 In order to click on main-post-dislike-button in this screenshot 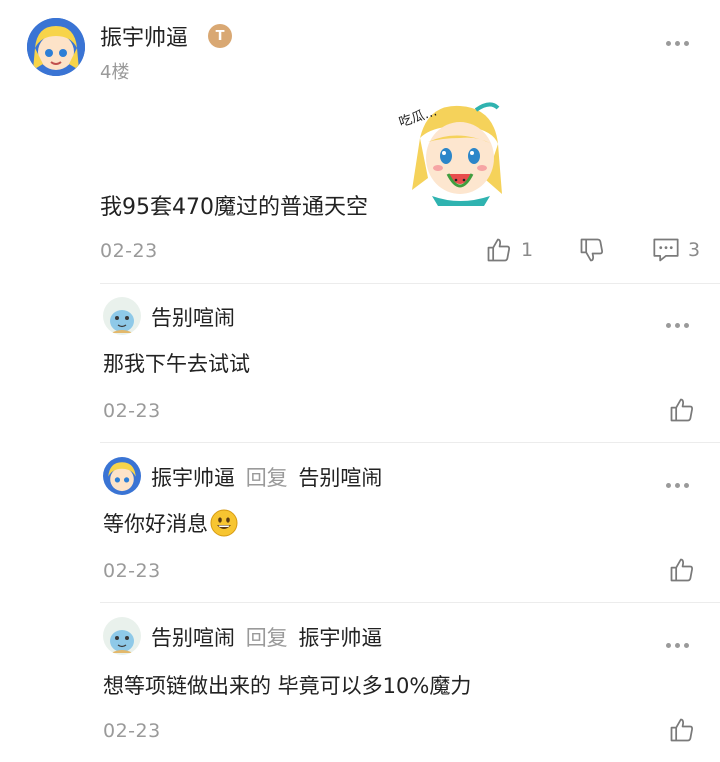, I will do `click(592, 250)`.